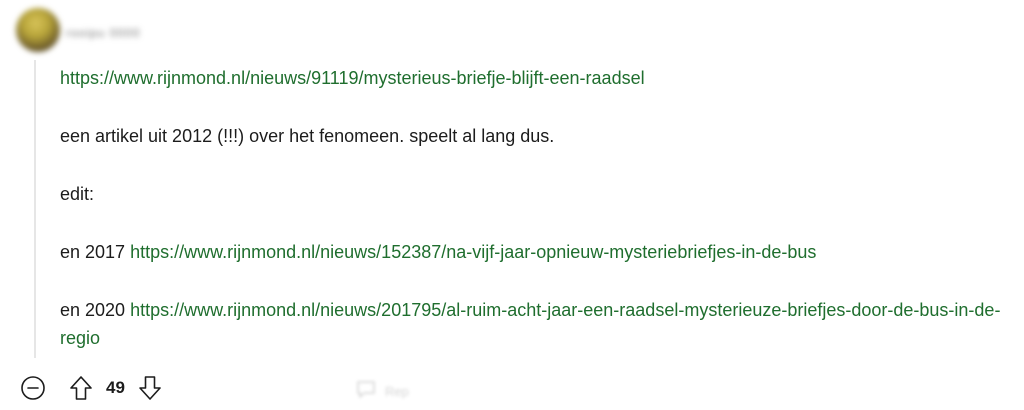 The width and height of the screenshot is (1024, 410). I want to click on comment-actions: 49, so click(92, 388).